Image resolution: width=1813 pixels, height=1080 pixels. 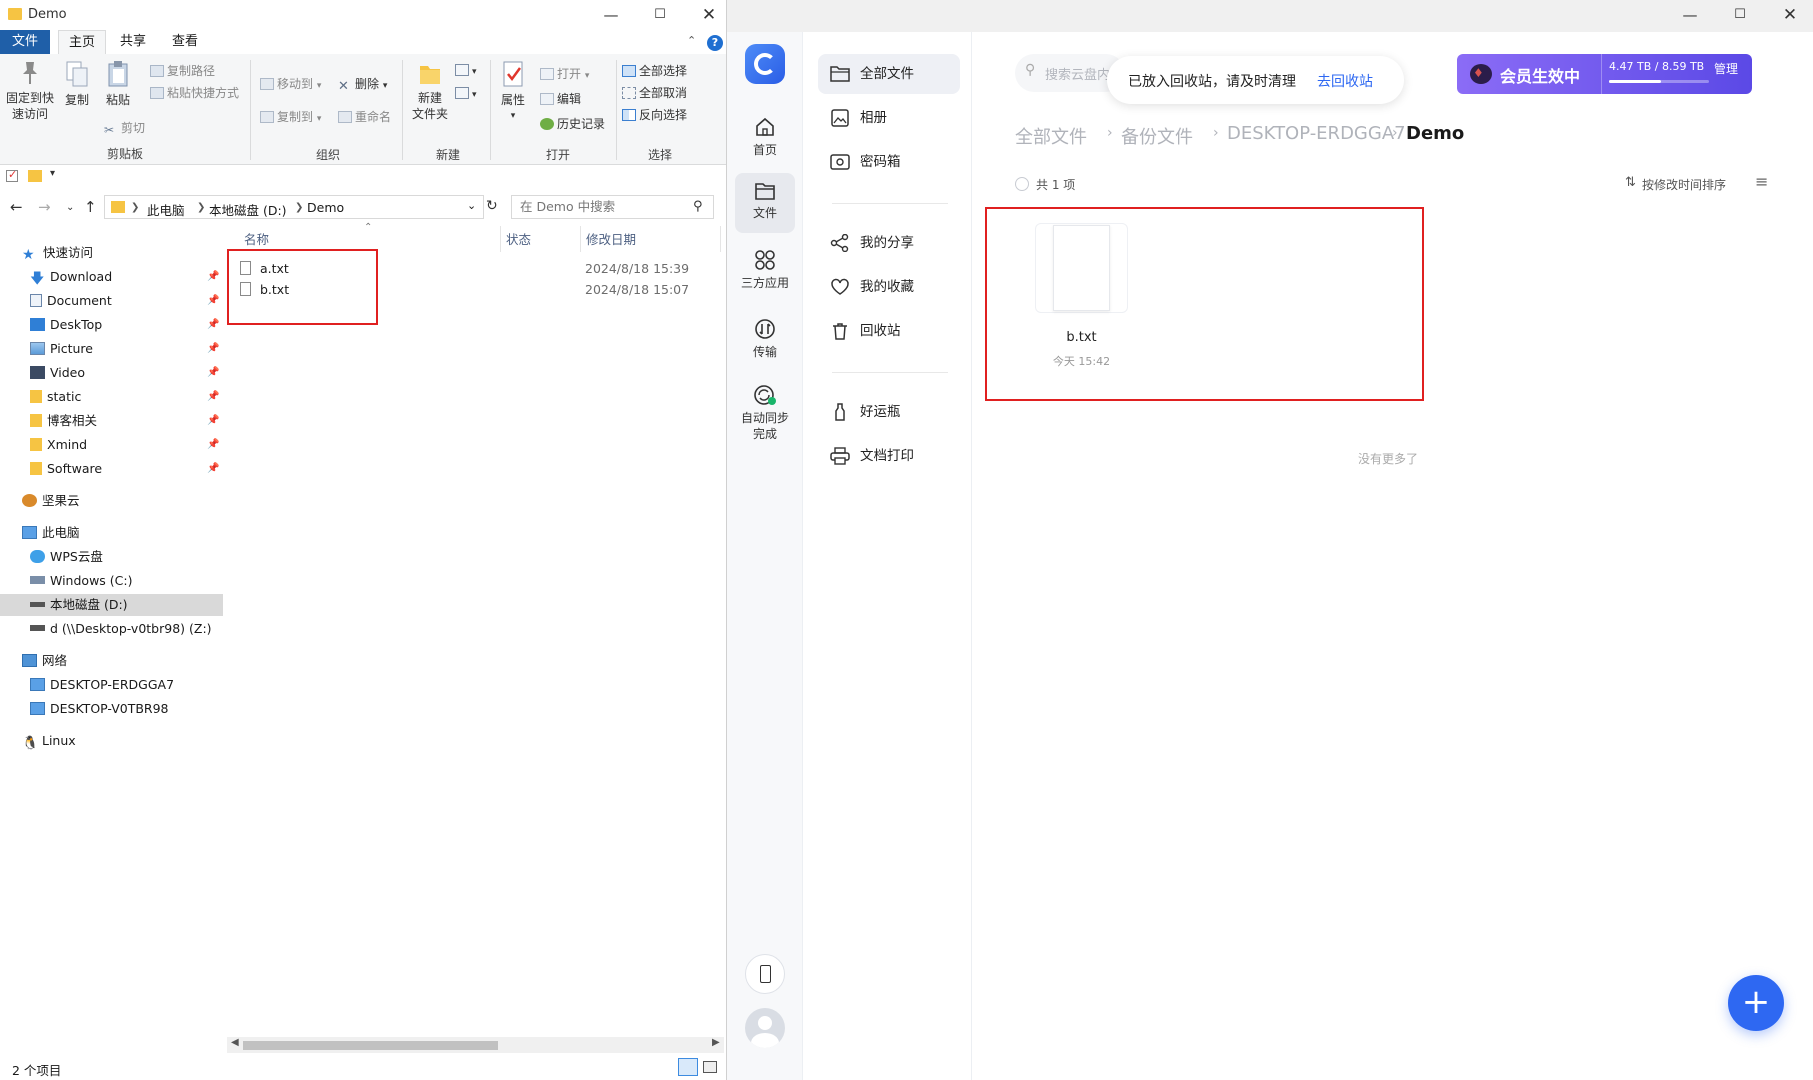 What do you see at coordinates (66, 325) in the screenshot?
I see `nav-item-desktop: DeskTop` at bounding box center [66, 325].